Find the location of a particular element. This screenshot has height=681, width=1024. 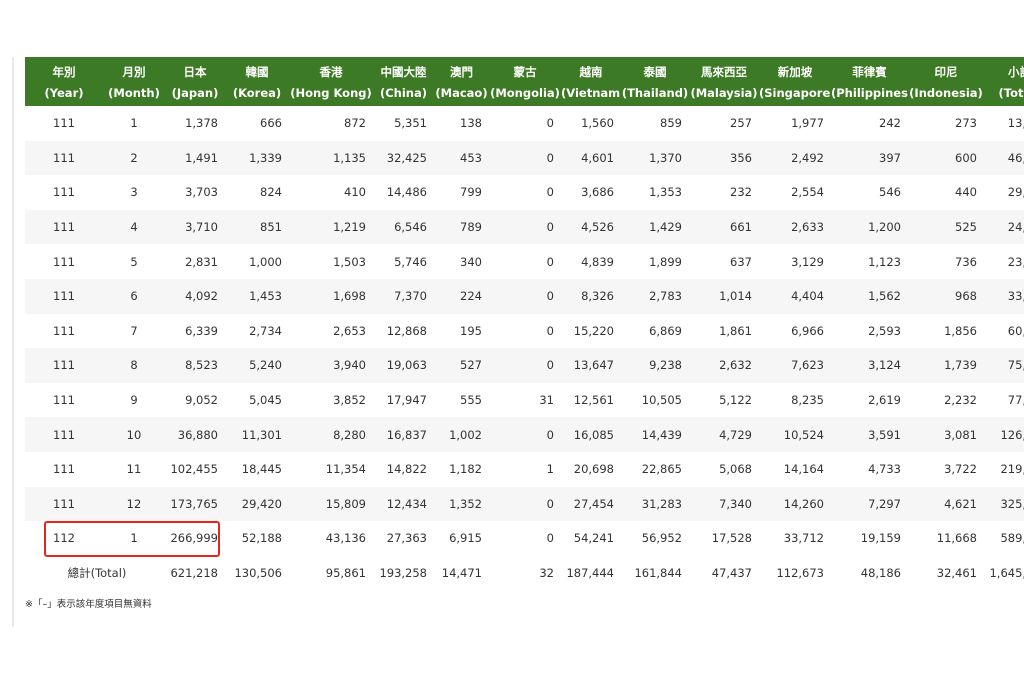

value-cell: 11,354 is located at coordinates (345, 469).